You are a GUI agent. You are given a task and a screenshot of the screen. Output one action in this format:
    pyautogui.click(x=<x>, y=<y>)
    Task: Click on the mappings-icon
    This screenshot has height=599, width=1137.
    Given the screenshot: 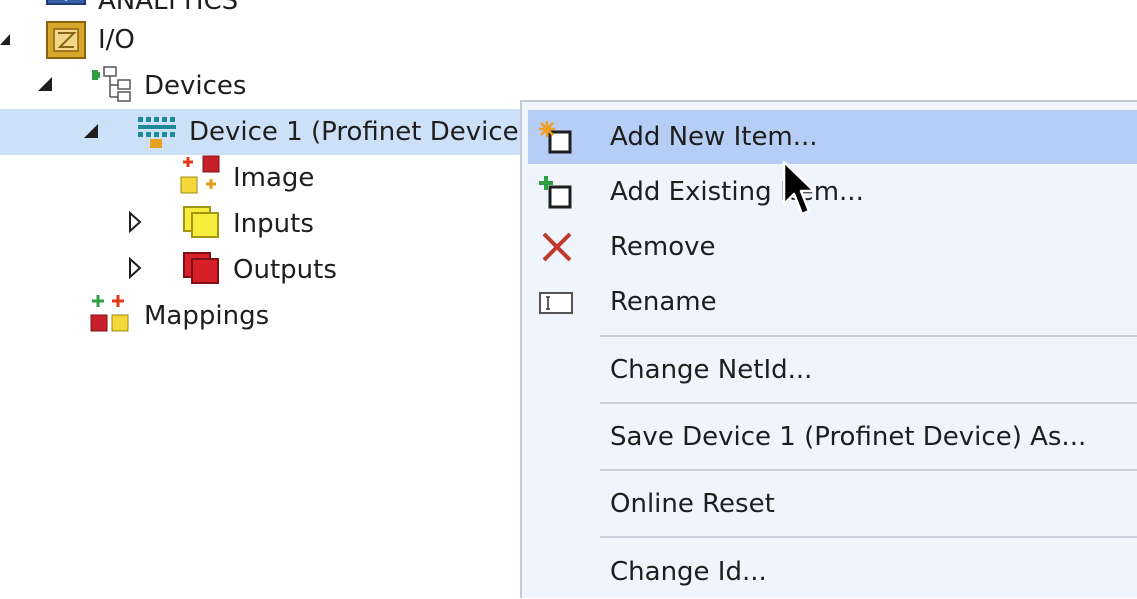 What is the action you would take?
    pyautogui.click(x=111, y=316)
    